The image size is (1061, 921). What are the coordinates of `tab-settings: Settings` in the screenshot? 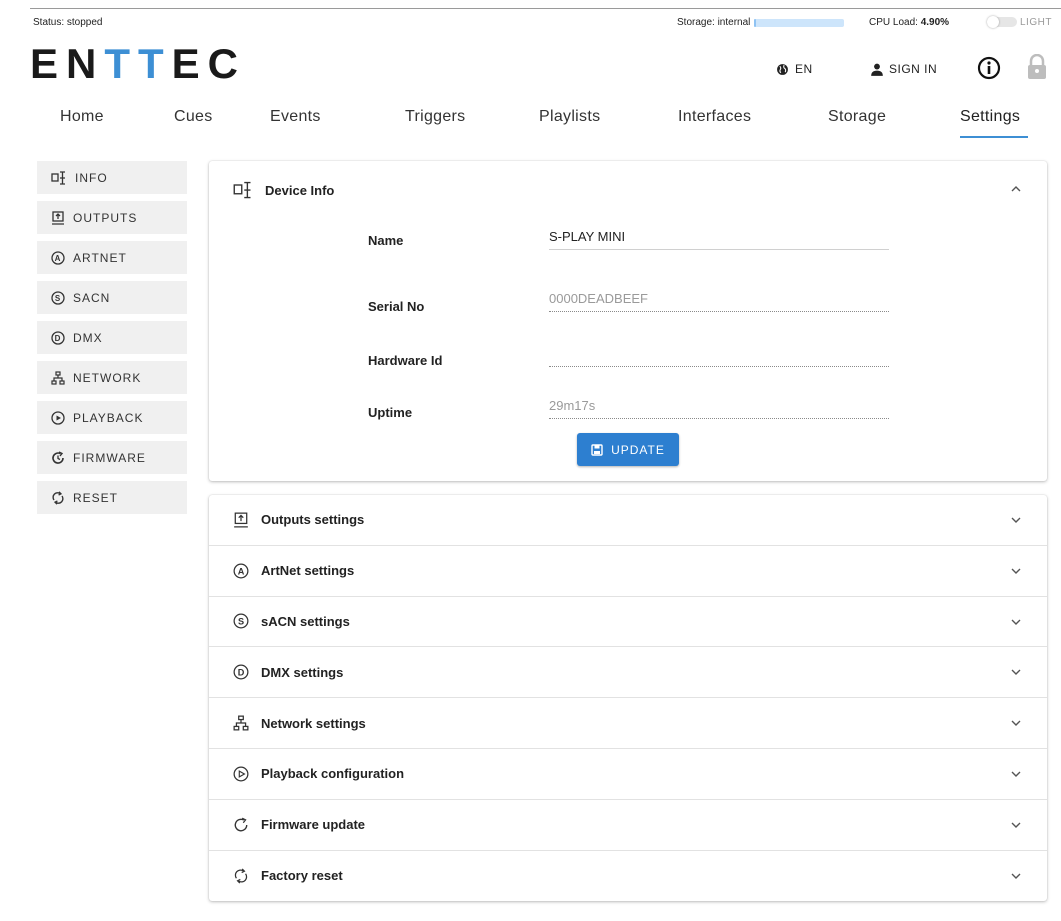 It's located at (990, 117).